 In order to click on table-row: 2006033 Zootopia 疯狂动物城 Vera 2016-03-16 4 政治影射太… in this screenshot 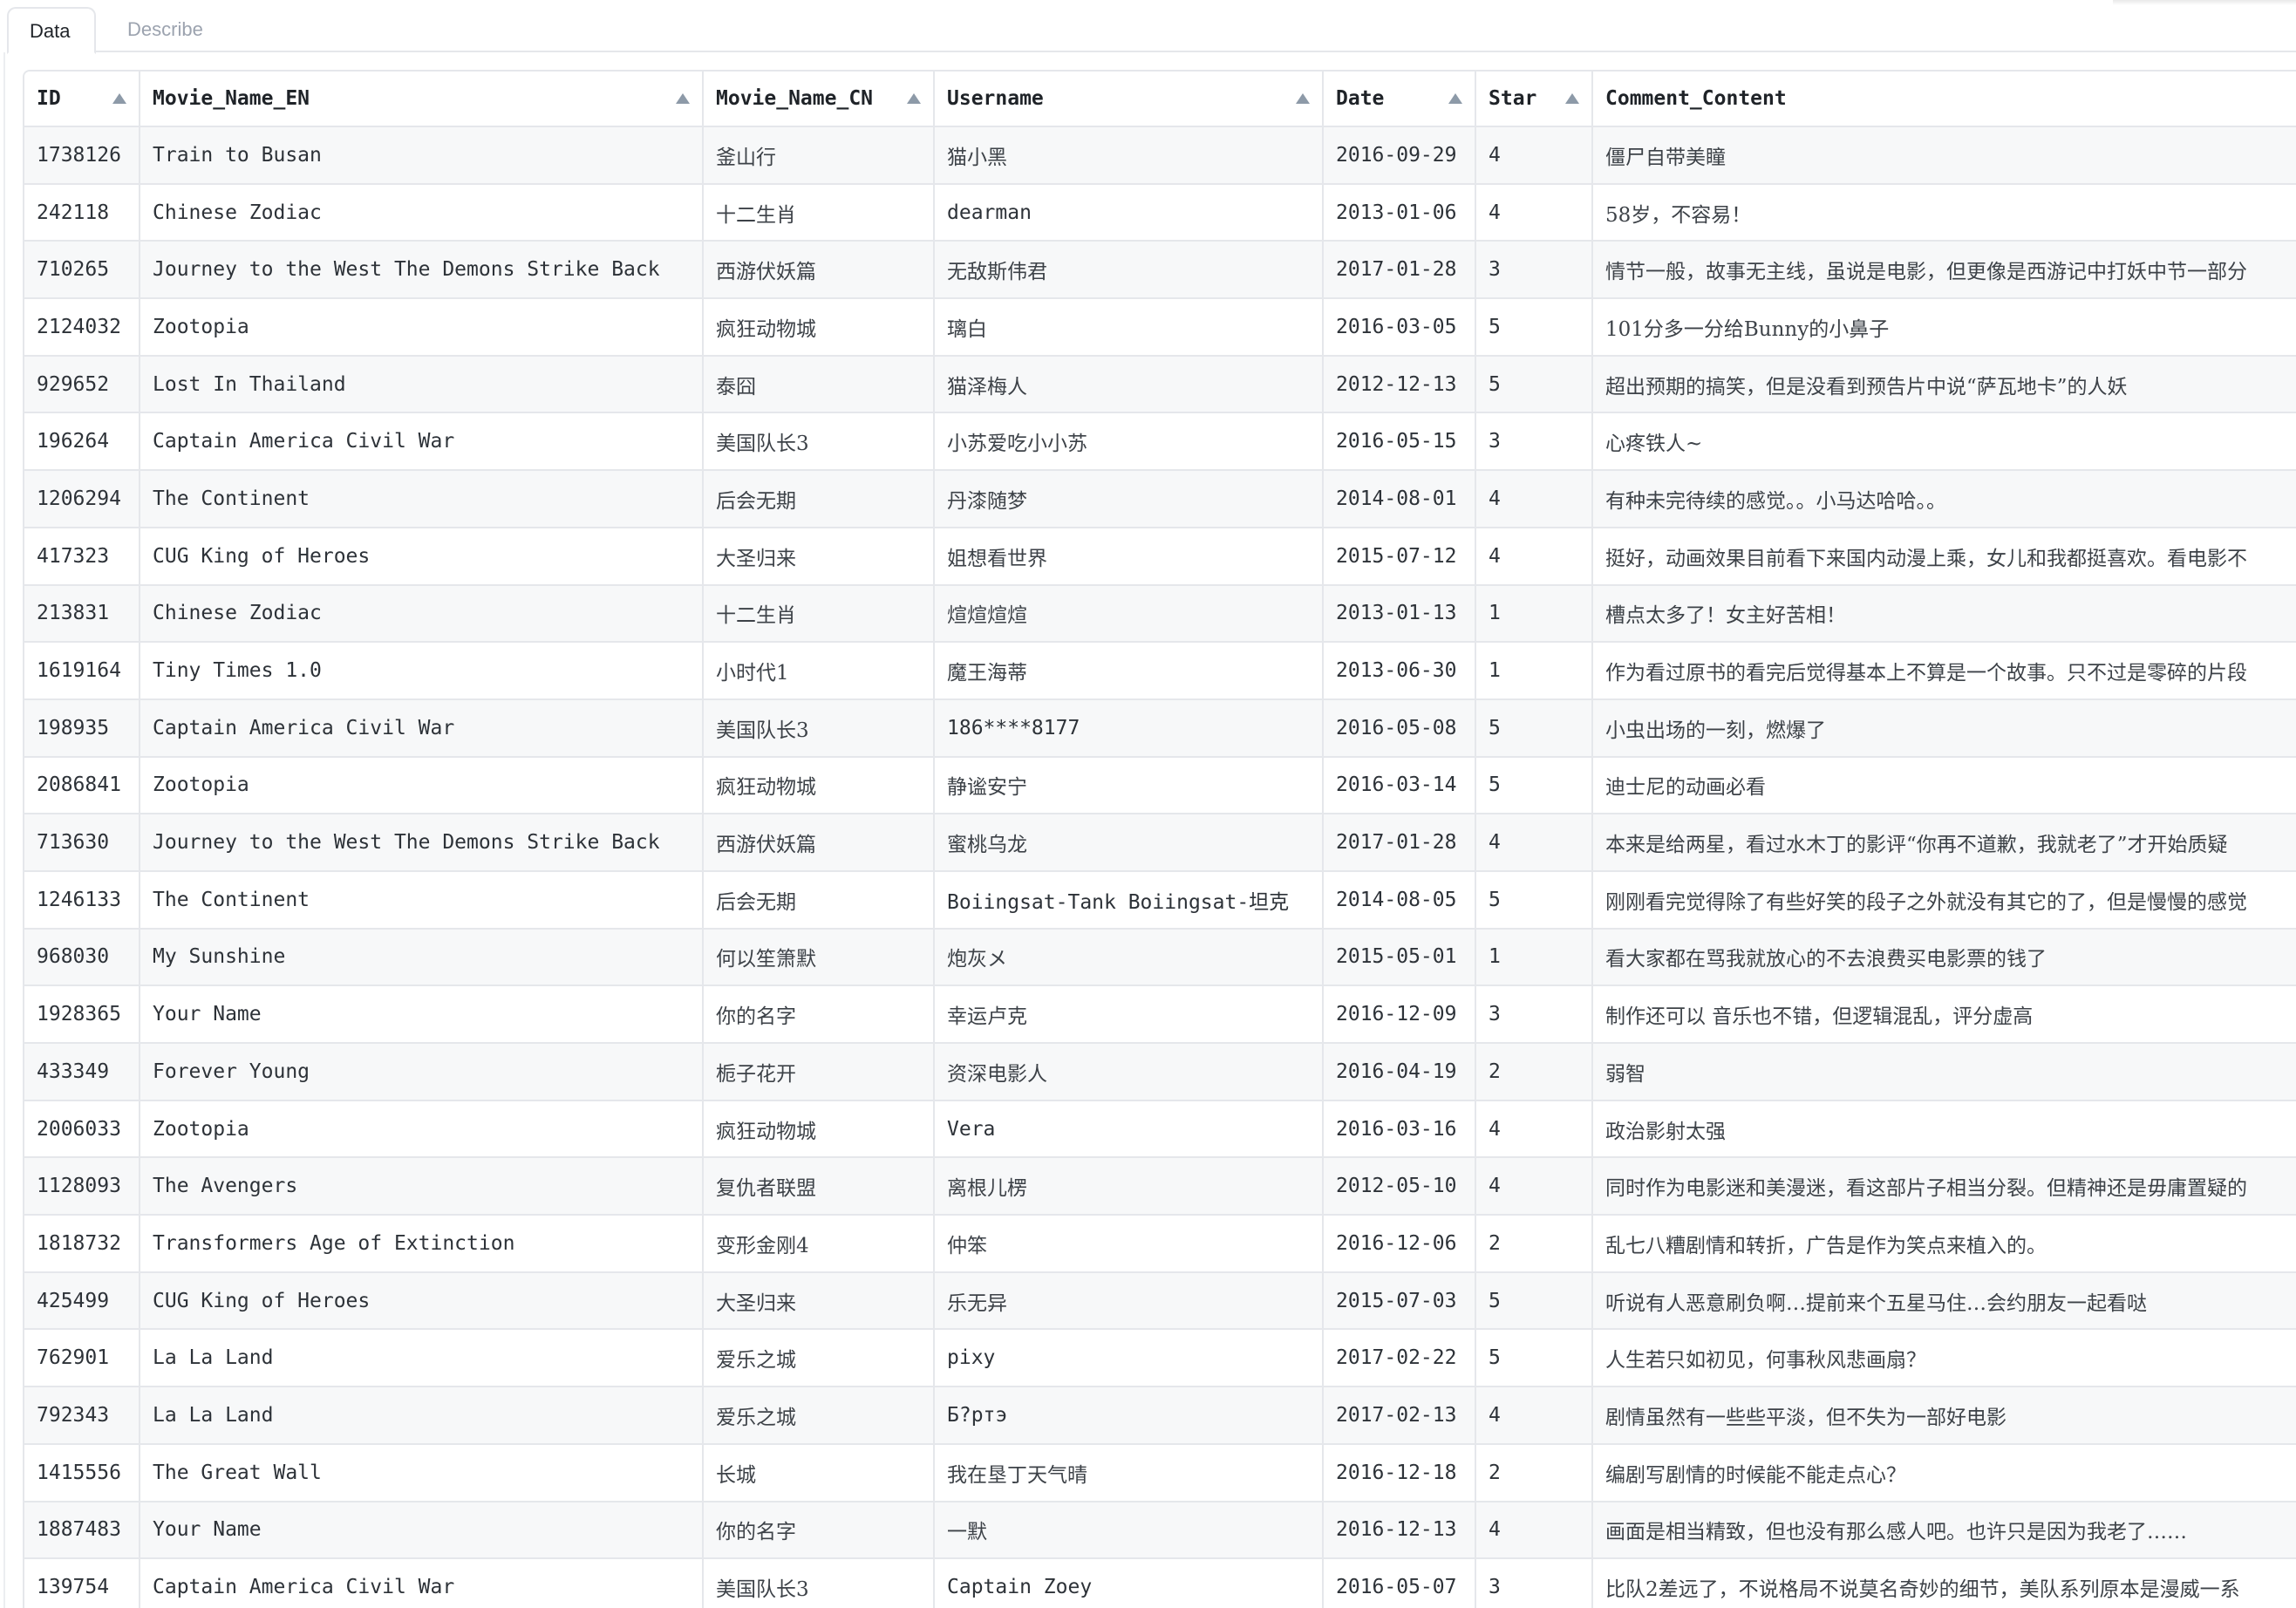, I will do `click(1160, 1129)`.